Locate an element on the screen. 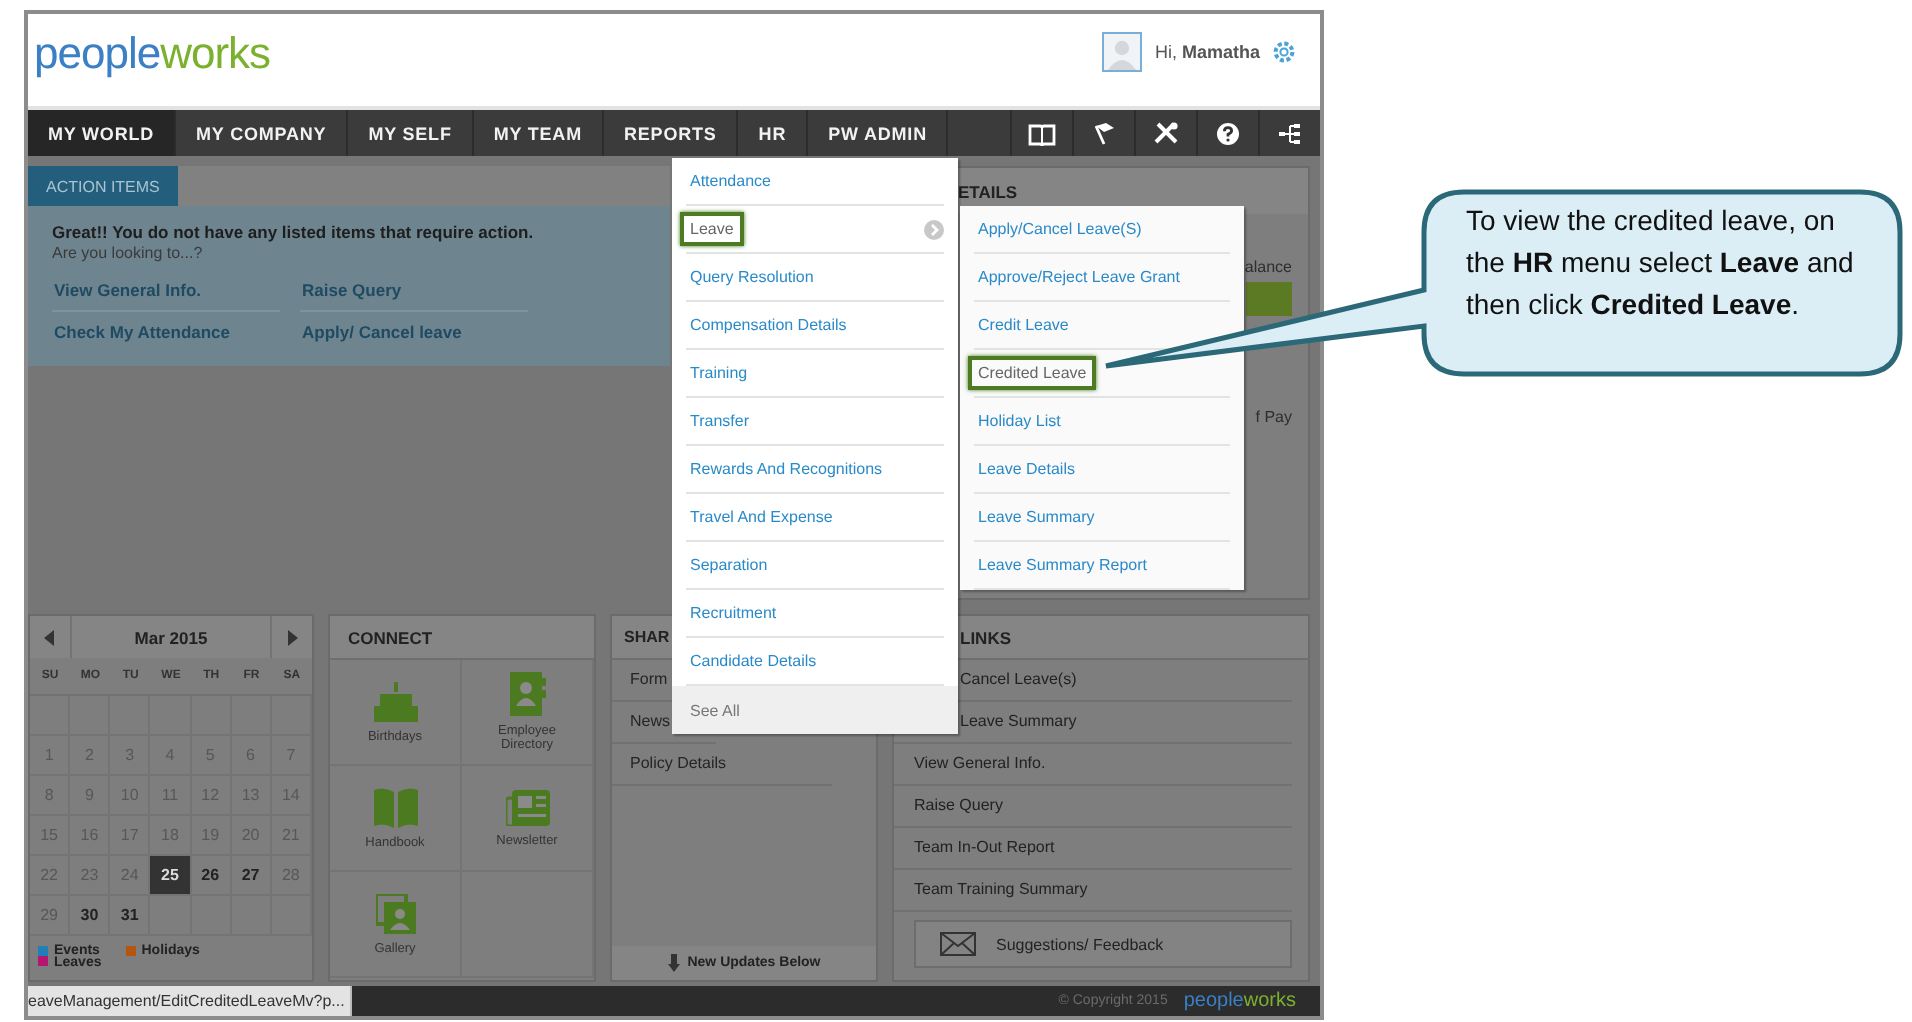  settings-icon is located at coordinates (1284, 52).